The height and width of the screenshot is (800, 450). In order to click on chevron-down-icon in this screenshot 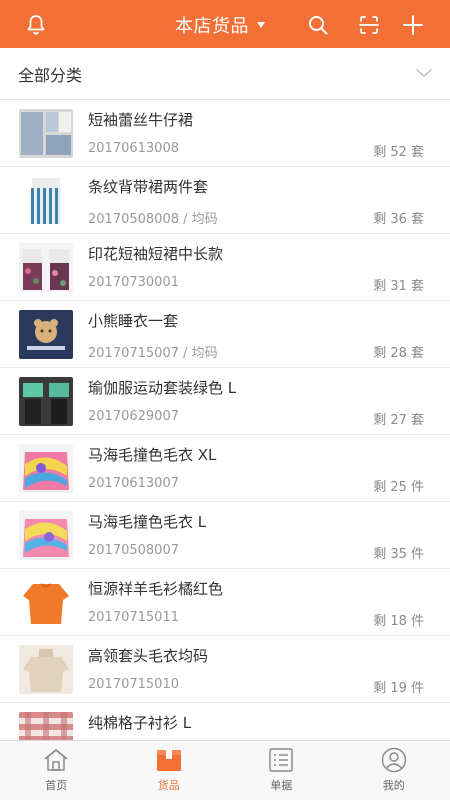, I will do `click(424, 73)`.